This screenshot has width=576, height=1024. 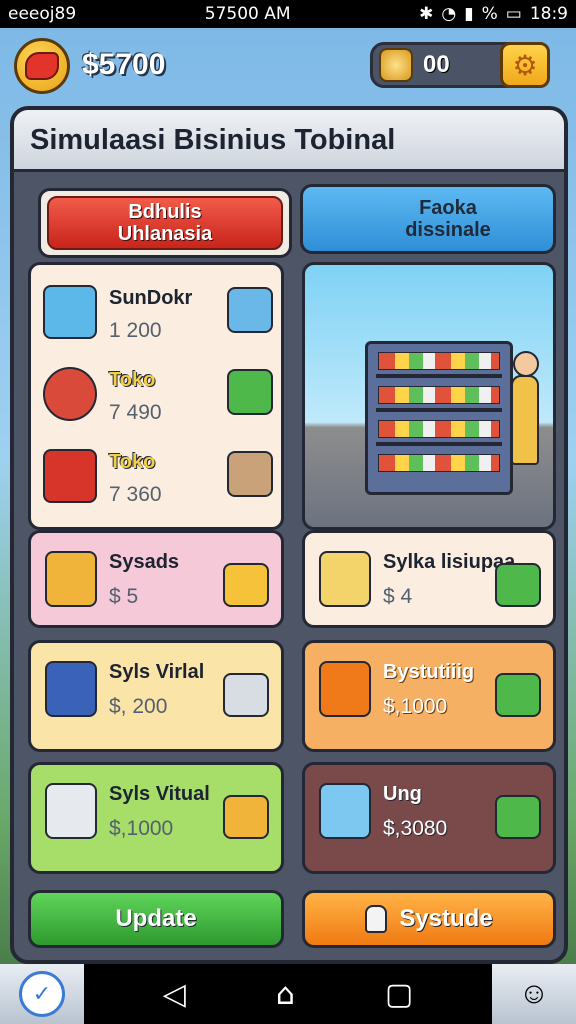 I want to click on battery-percent: %, so click(x=489, y=14).